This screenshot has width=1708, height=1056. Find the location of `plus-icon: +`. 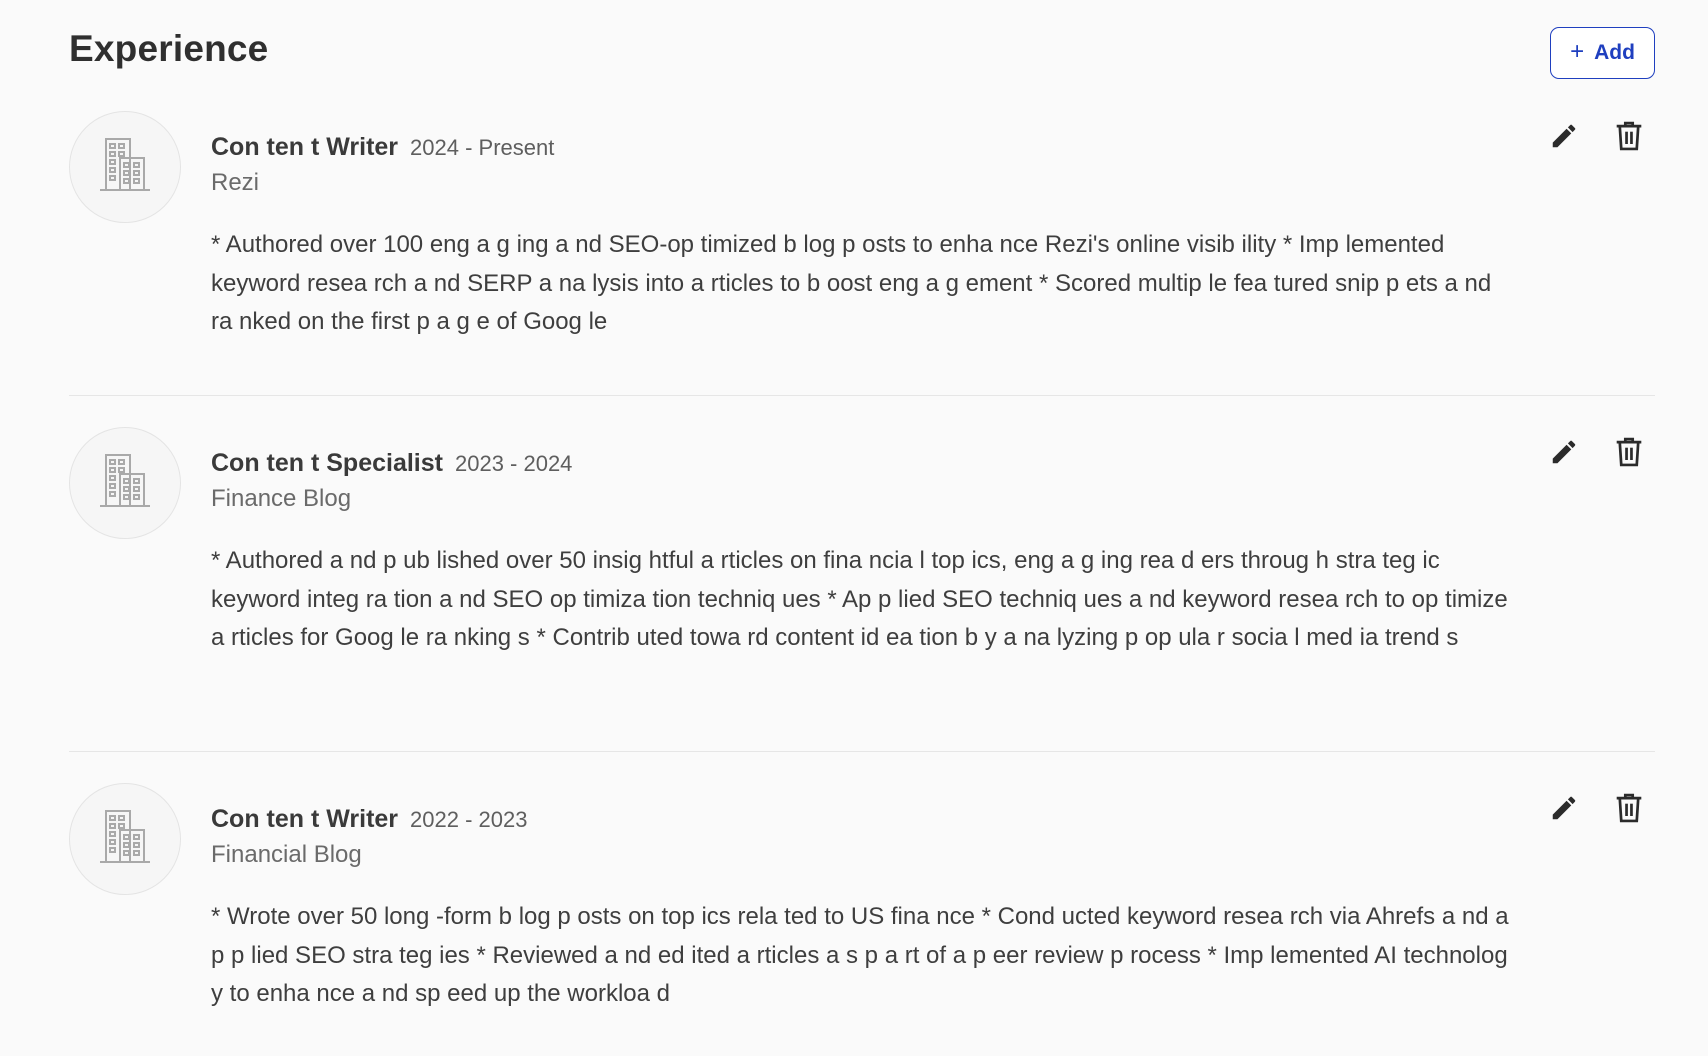

plus-icon: + is located at coordinates (1577, 51).